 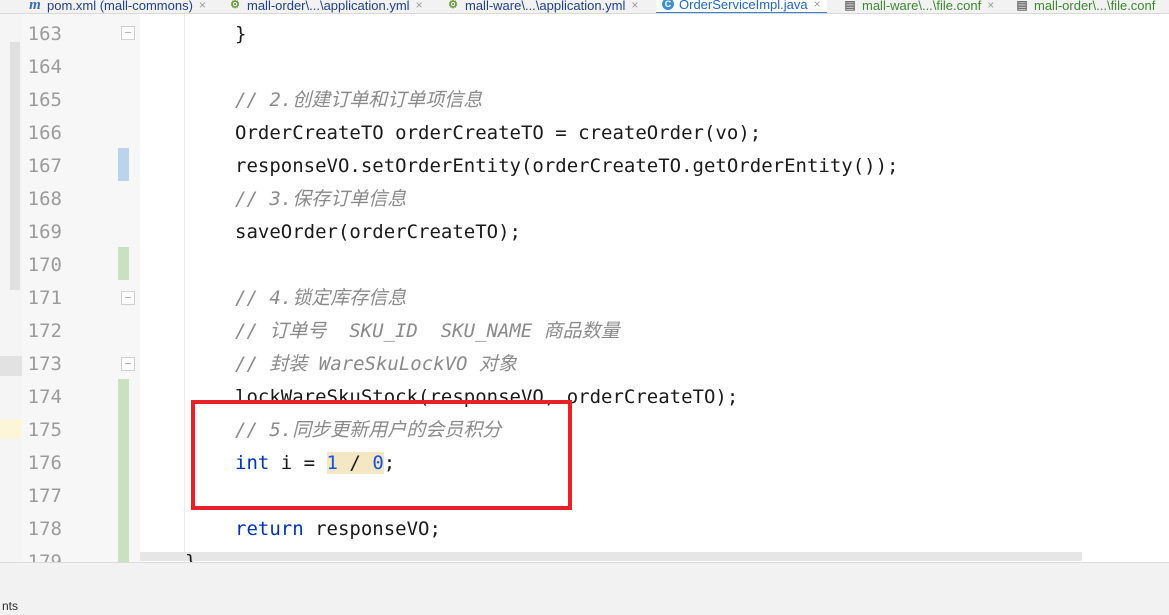 What do you see at coordinates (1095, 6) in the screenshot?
I see `tab-label: mall-order\...\file.conf` at bounding box center [1095, 6].